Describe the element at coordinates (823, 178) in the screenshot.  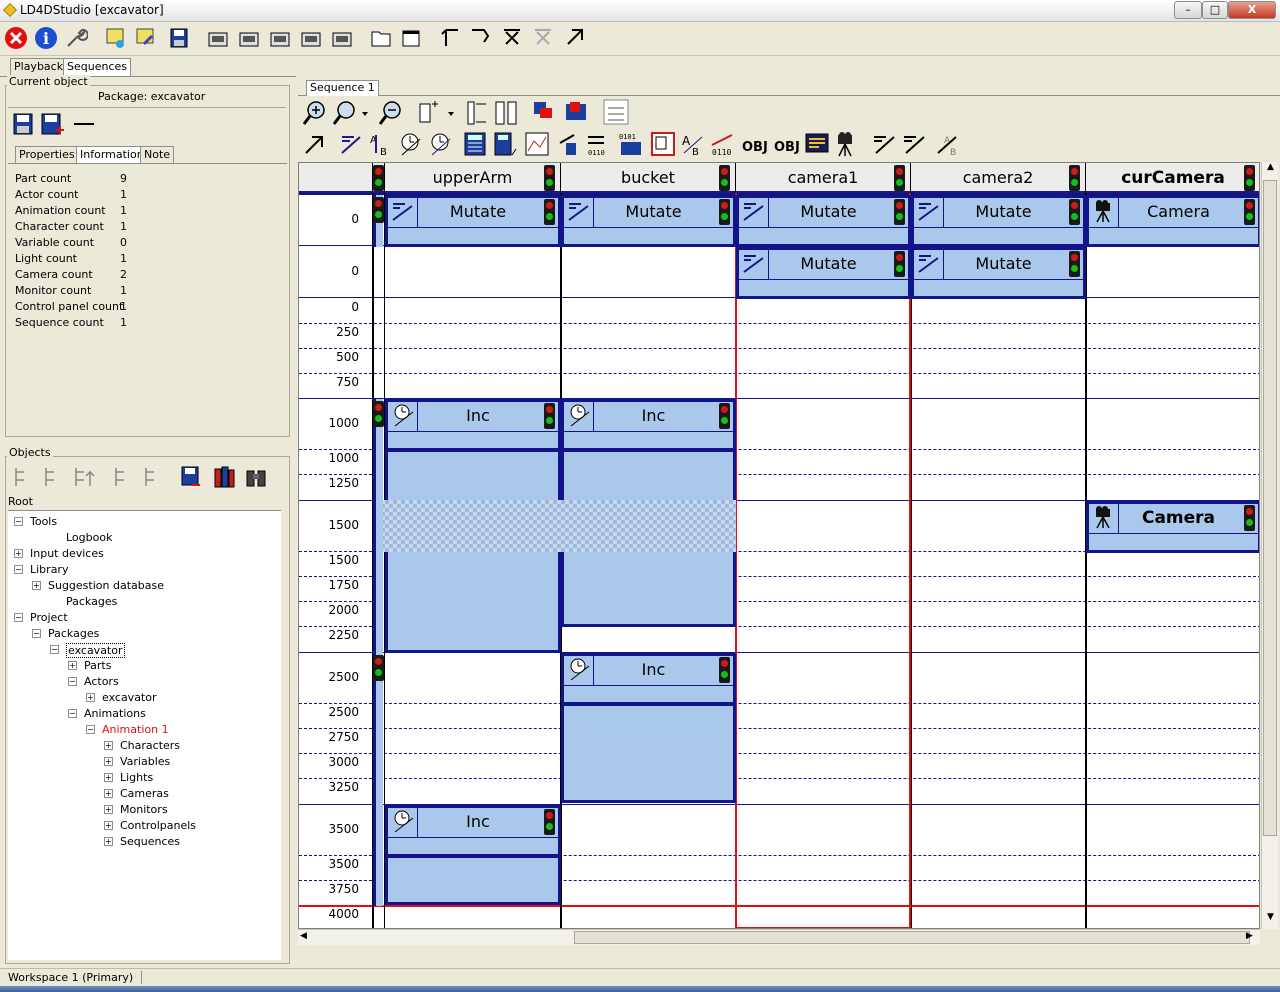
I see `column-header: camera1` at that location.